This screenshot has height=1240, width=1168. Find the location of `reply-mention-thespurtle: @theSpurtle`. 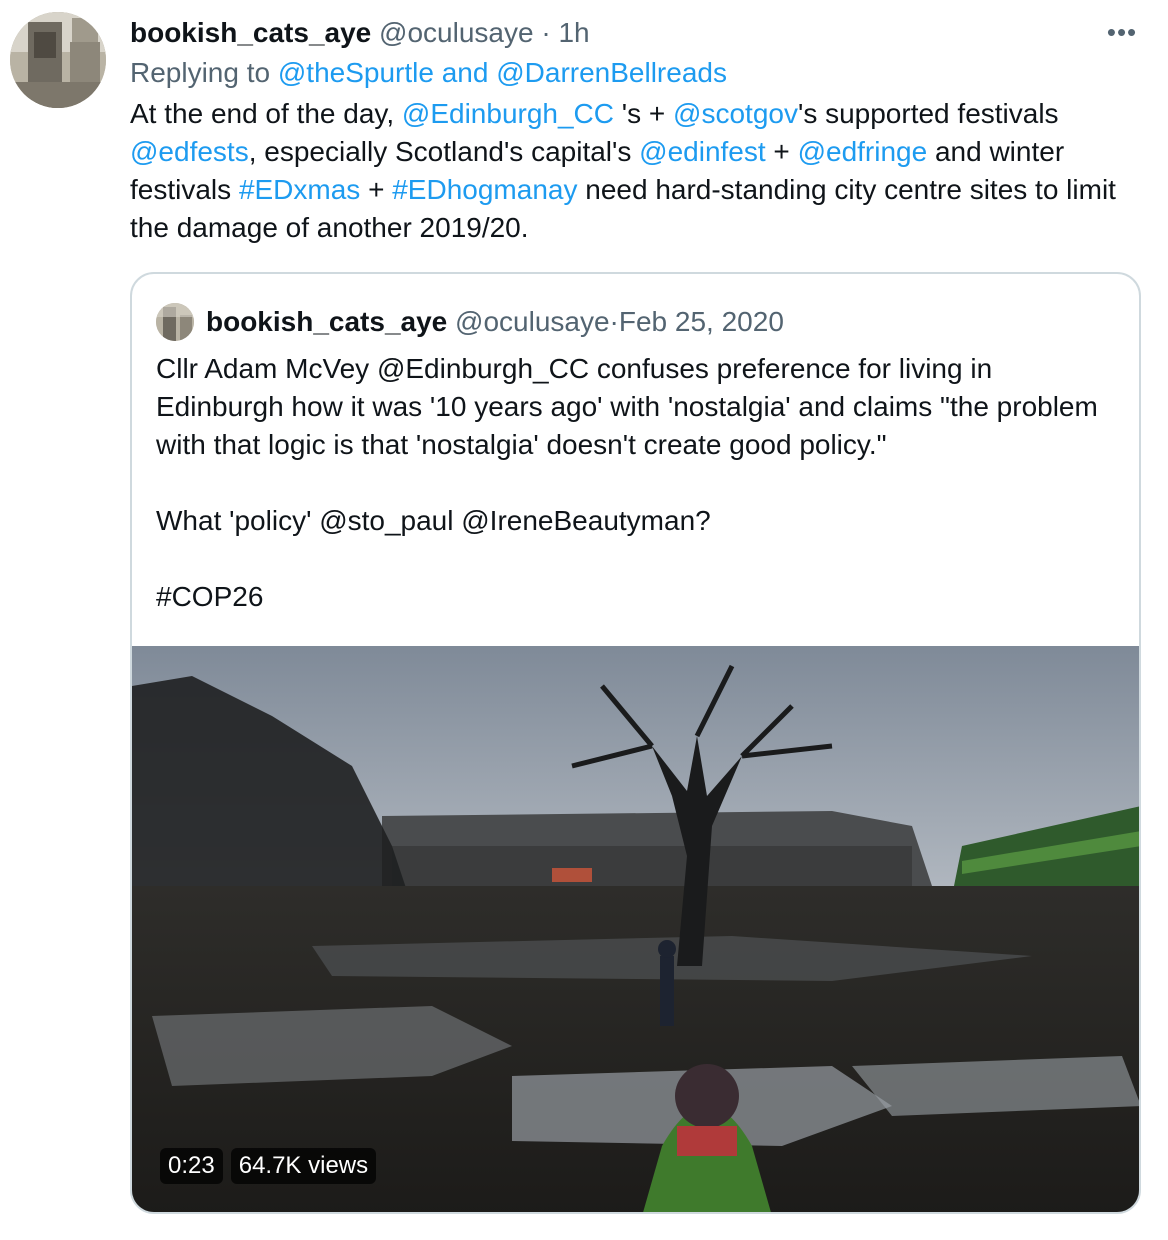

reply-mention-thespurtle: @theSpurtle is located at coordinates (356, 72).